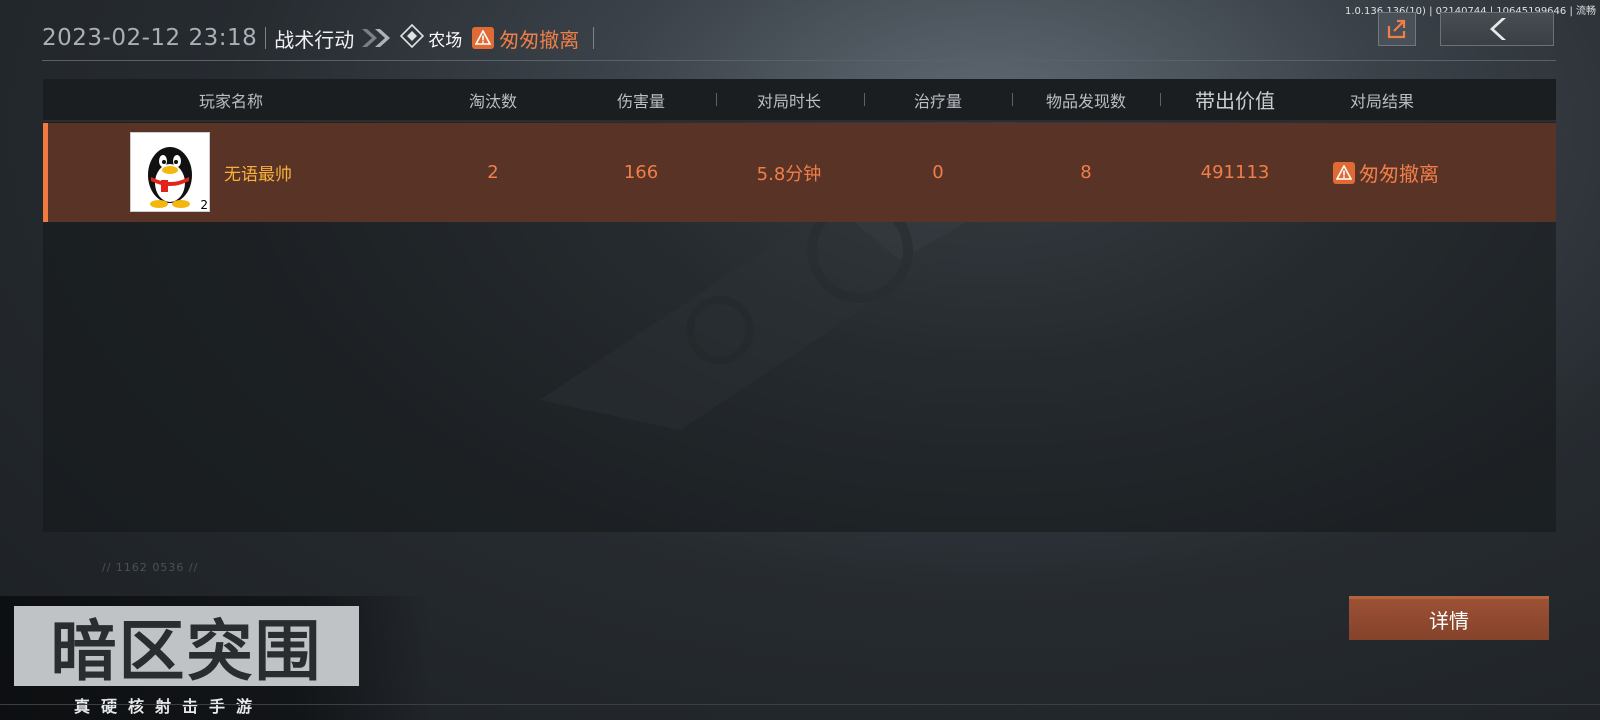  Describe the element at coordinates (938, 172) in the screenshot. I see `healing-value: 0` at that location.